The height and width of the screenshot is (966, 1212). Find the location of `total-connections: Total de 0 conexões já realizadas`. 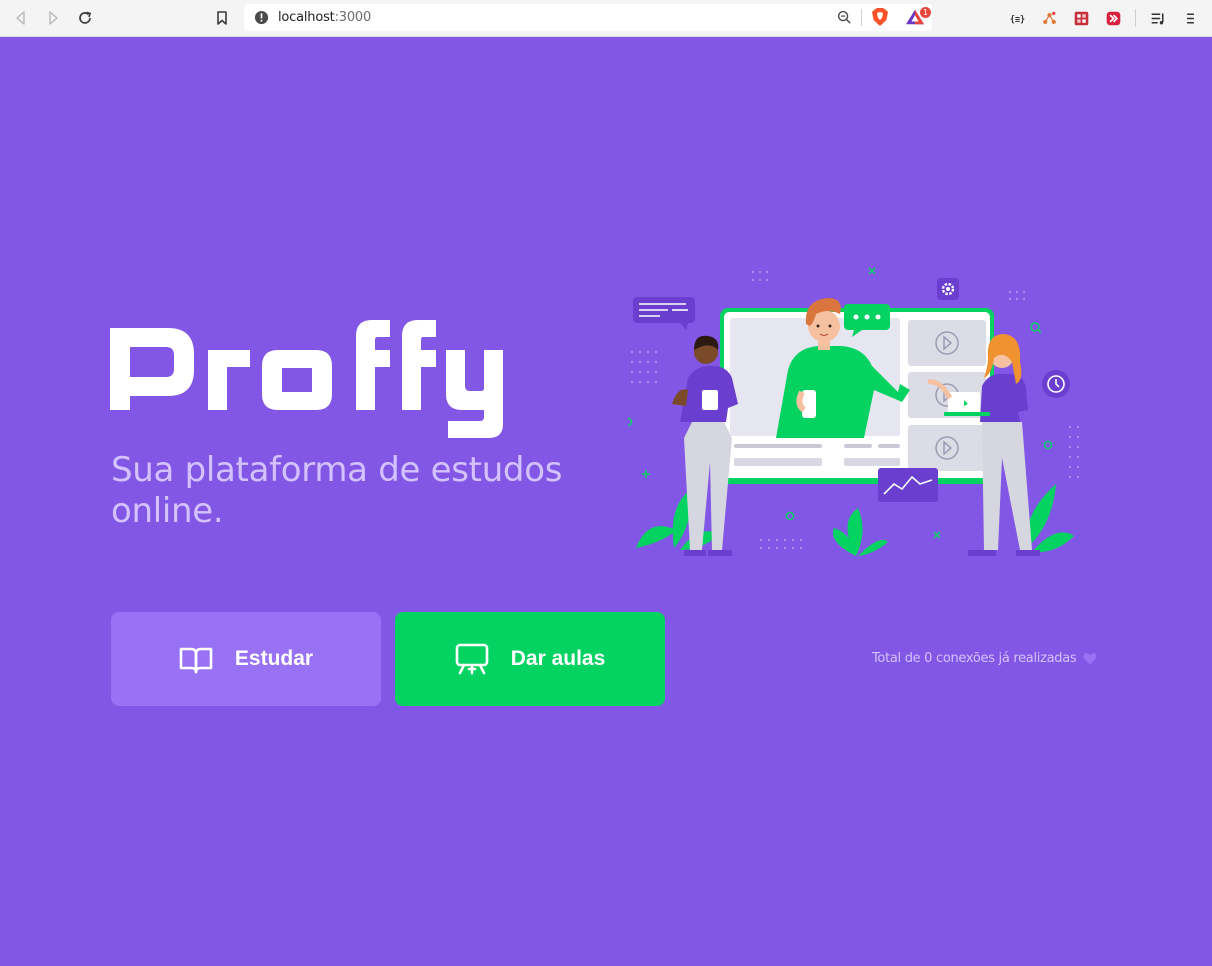

total-connections: Total de 0 conexões já realizadas is located at coordinates (984, 658).